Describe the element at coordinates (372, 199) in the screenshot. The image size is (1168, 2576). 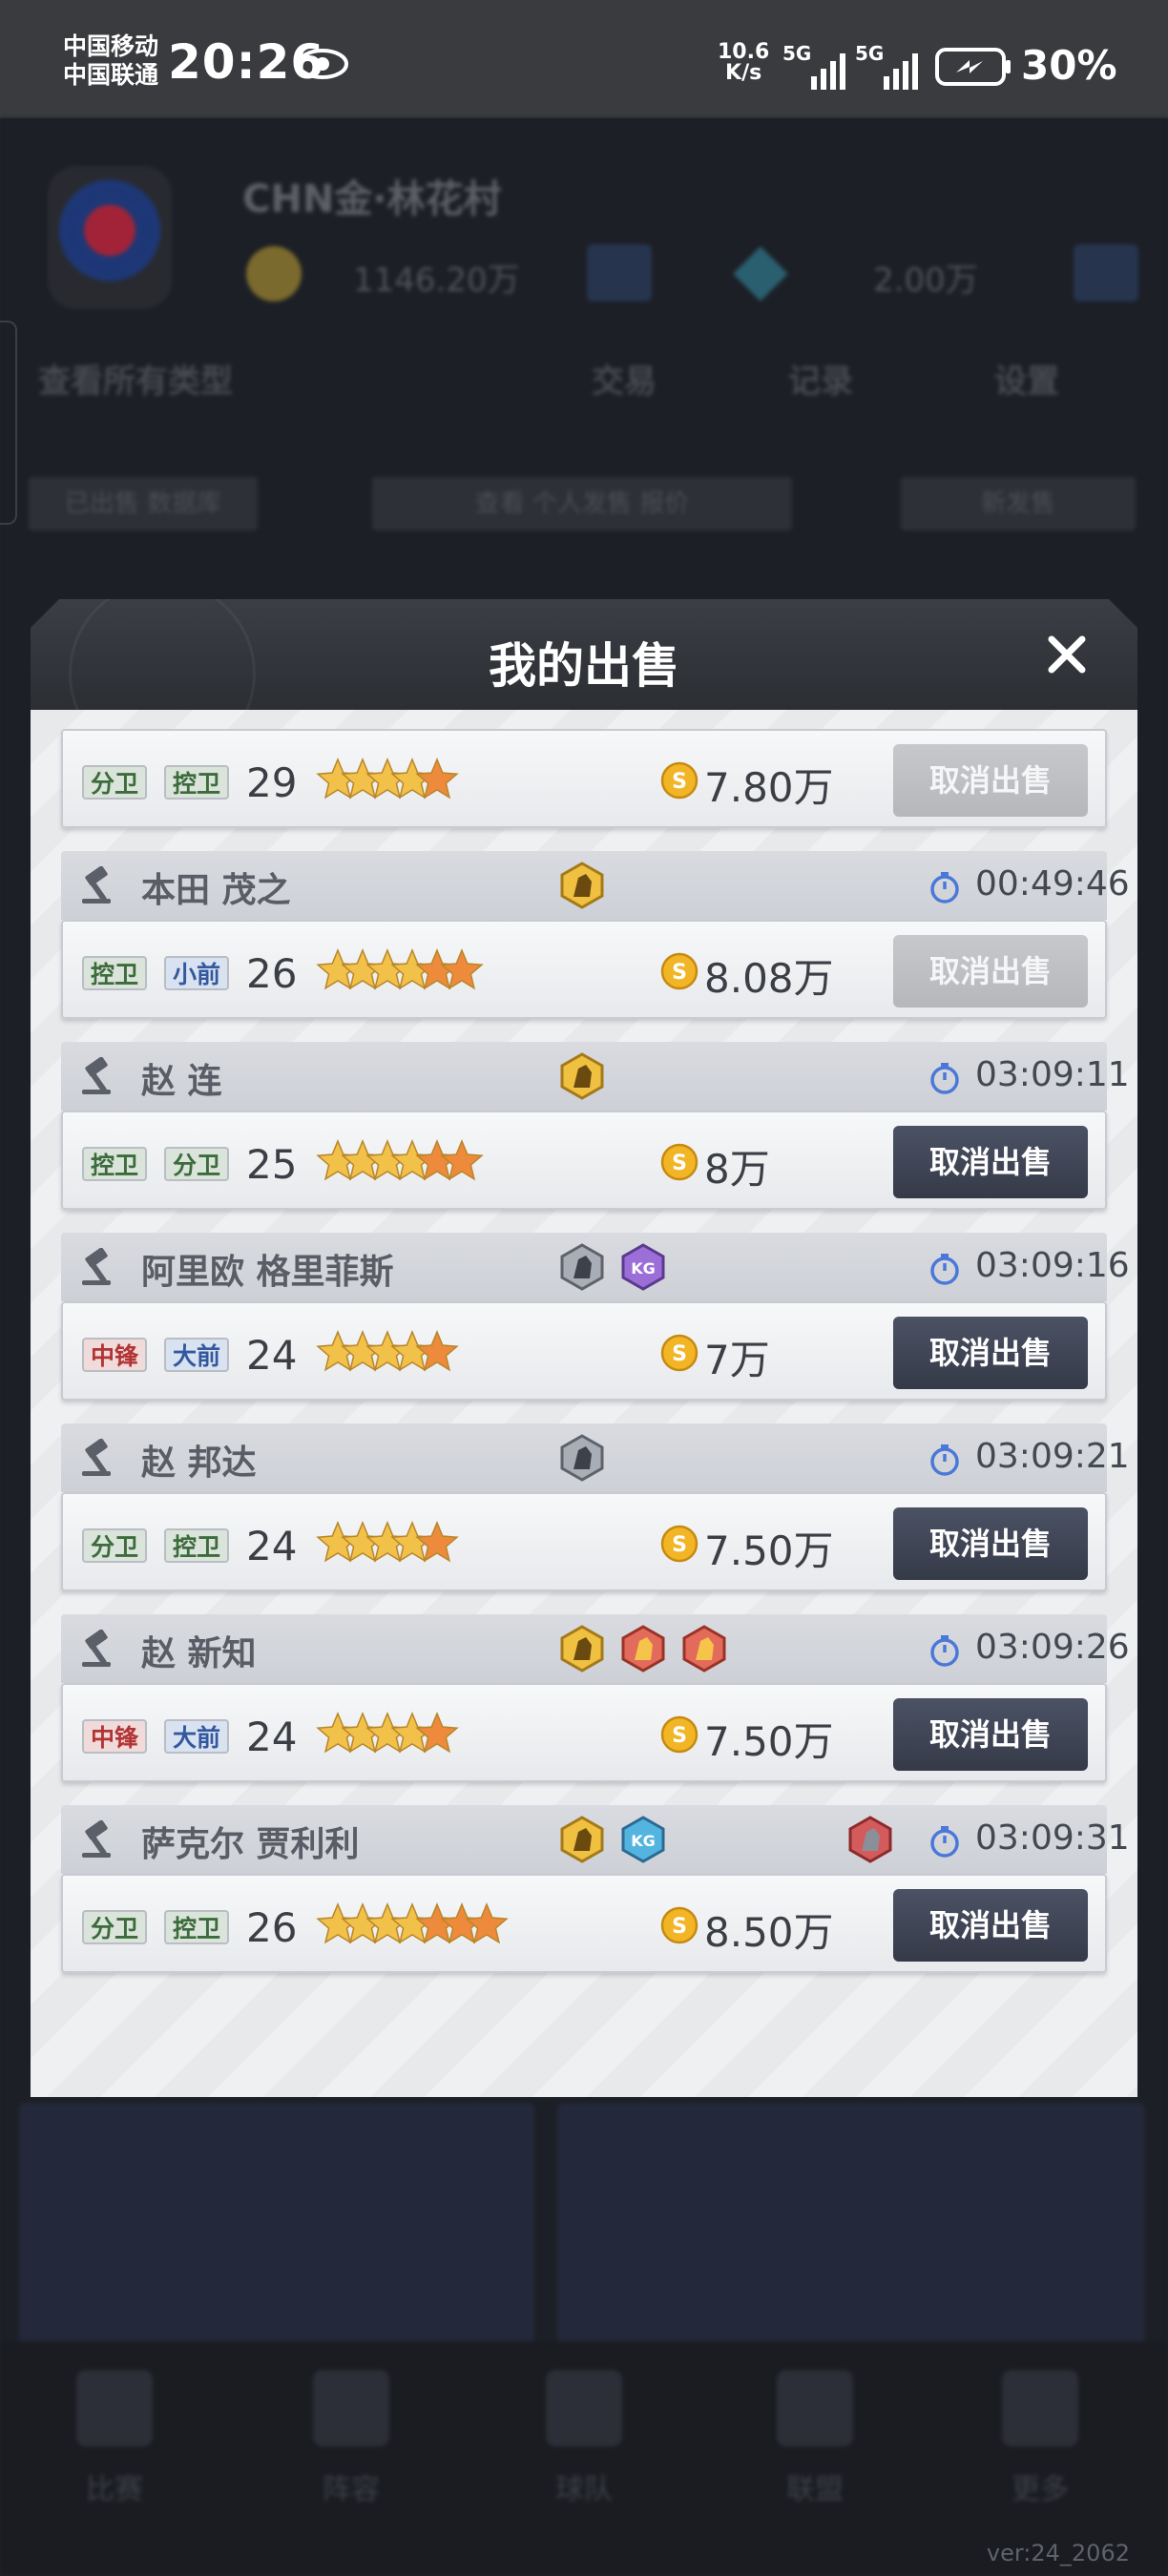
I see `team-name: CHN金·林花村` at that location.